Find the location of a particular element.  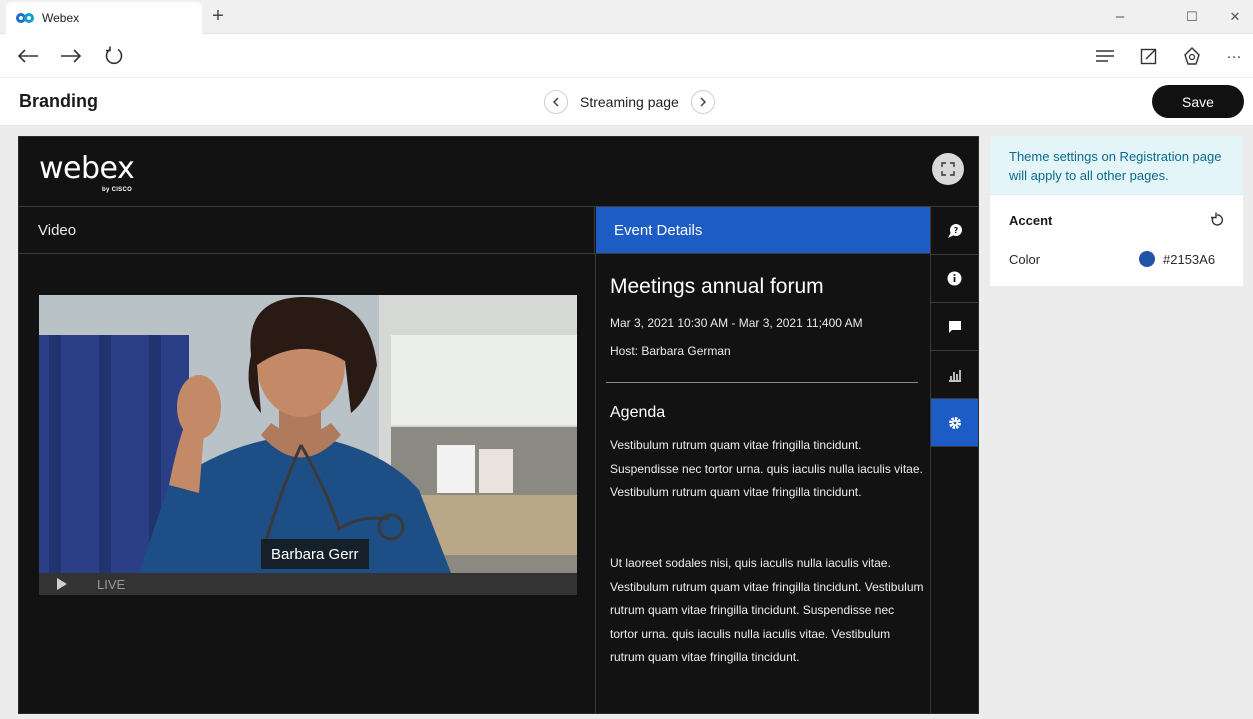

question-bubble-icon: ? is located at coordinates (954, 230).